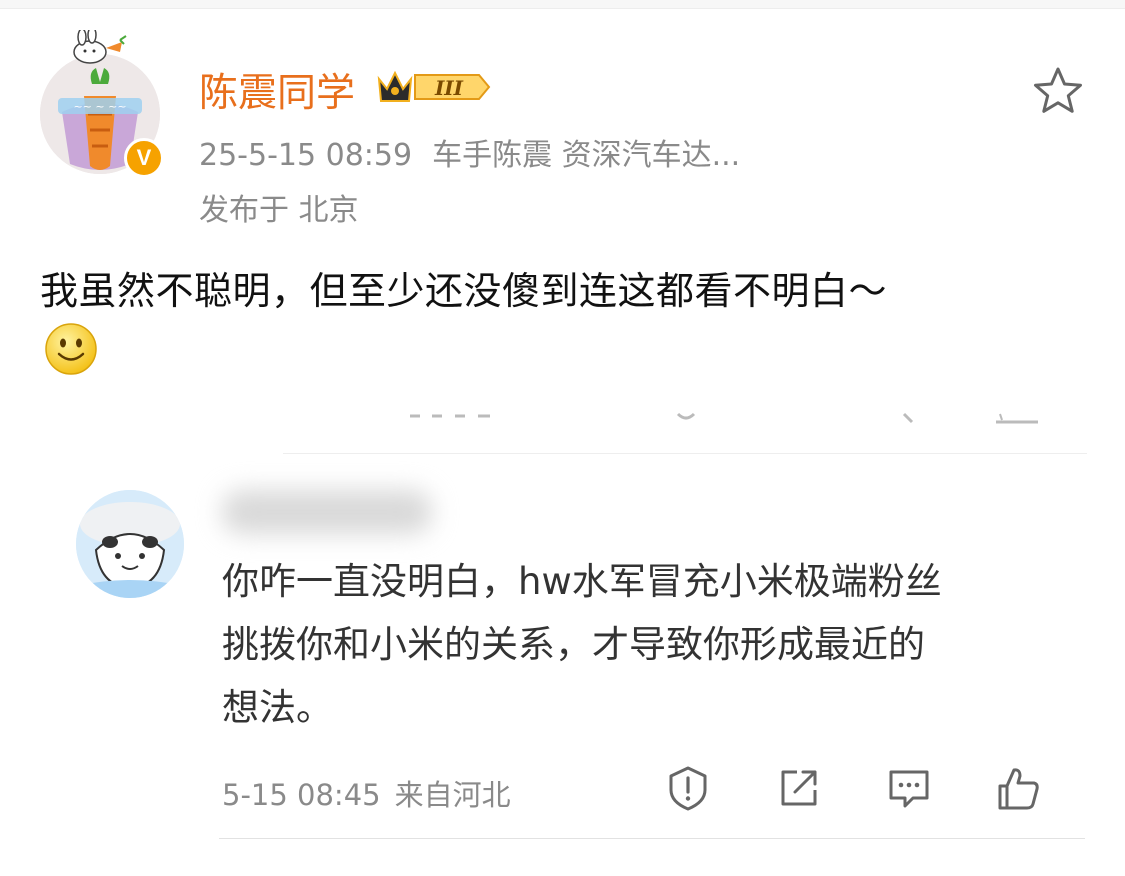  What do you see at coordinates (100, 47) in the screenshot?
I see `rabbit-sticker-icon` at bounding box center [100, 47].